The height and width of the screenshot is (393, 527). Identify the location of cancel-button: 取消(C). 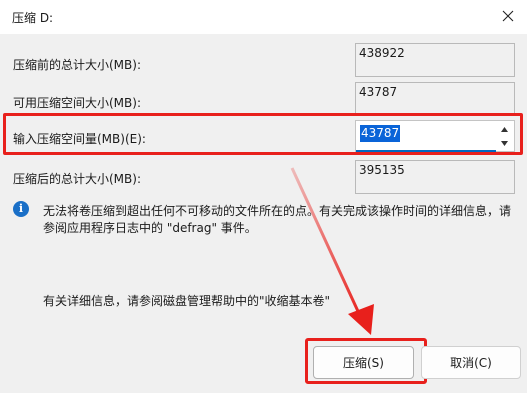
(471, 362).